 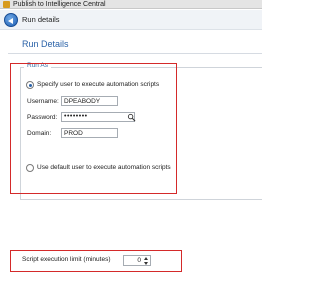 What do you see at coordinates (131, 4) in the screenshot?
I see `window-titlebar: Publish to Intelligence Central` at bounding box center [131, 4].